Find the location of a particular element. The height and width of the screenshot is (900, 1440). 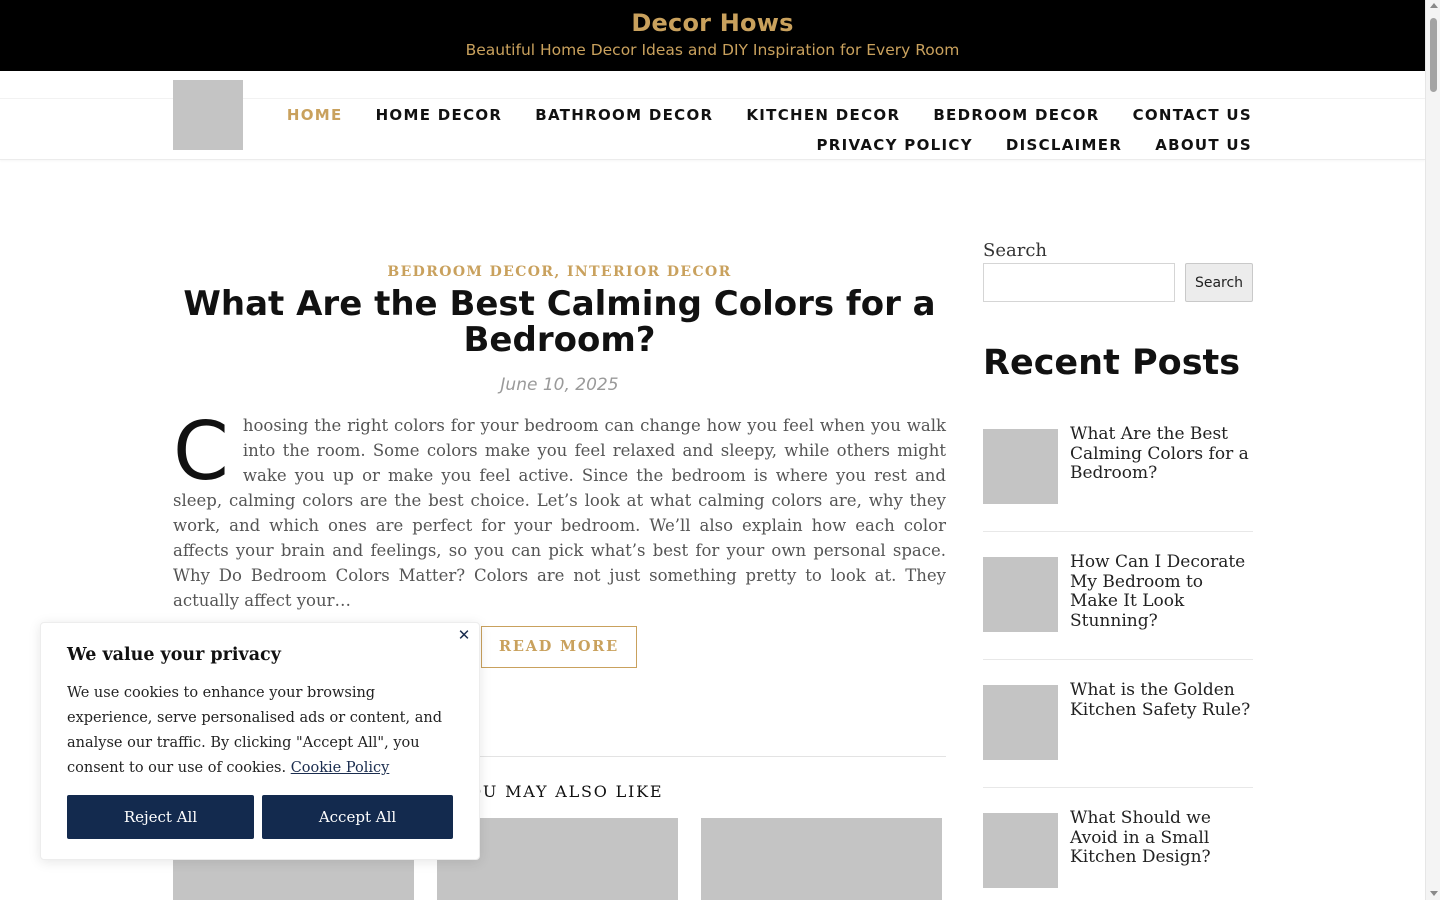

post-date: June 10, 2025 is located at coordinates (559, 385).